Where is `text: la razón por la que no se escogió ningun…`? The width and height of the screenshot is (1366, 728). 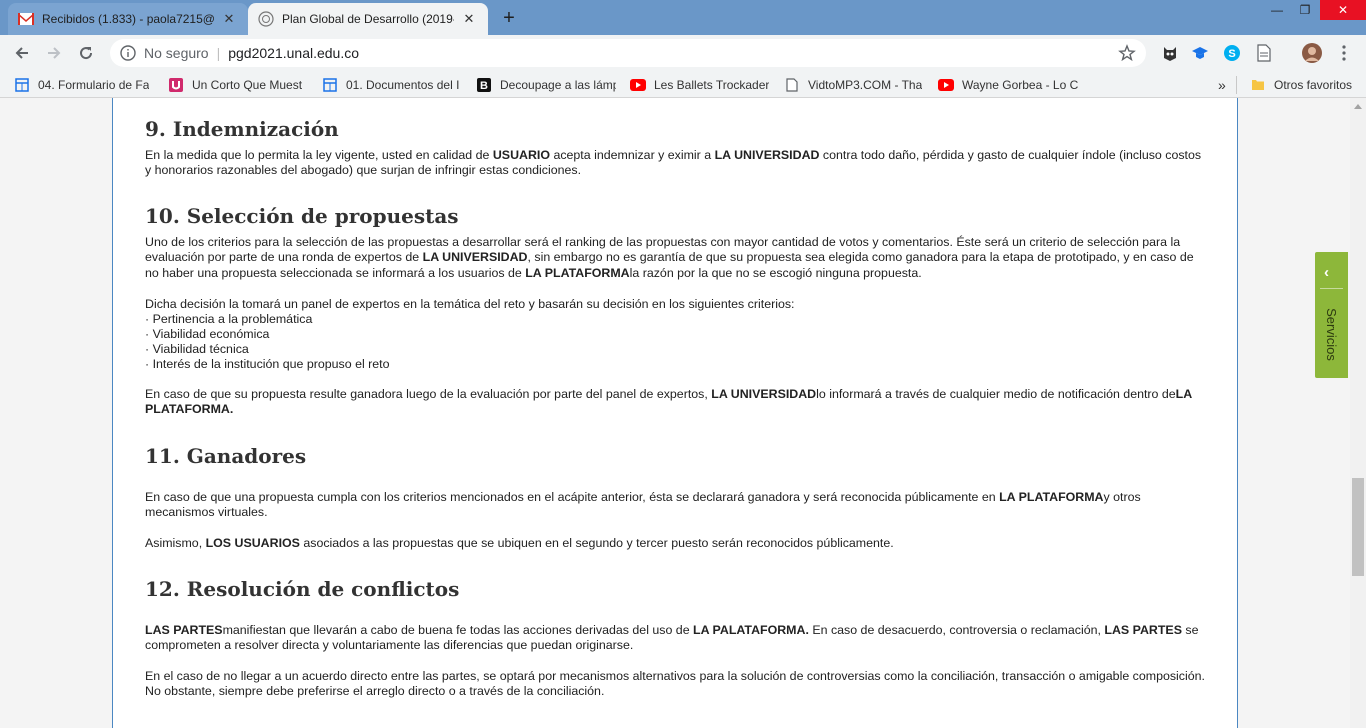
text: la razón por la que no se escogió ningun… is located at coordinates (775, 272).